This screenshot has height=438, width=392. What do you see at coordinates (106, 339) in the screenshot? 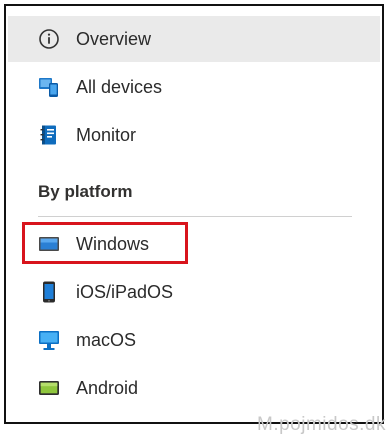
I see `nav-item-label: macOS` at bounding box center [106, 339].